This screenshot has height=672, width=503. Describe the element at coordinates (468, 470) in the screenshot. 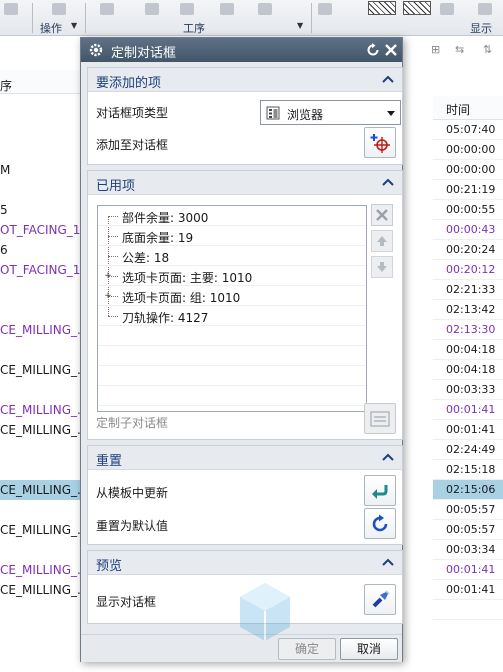

I see `time-cell: 02:15:18` at that location.